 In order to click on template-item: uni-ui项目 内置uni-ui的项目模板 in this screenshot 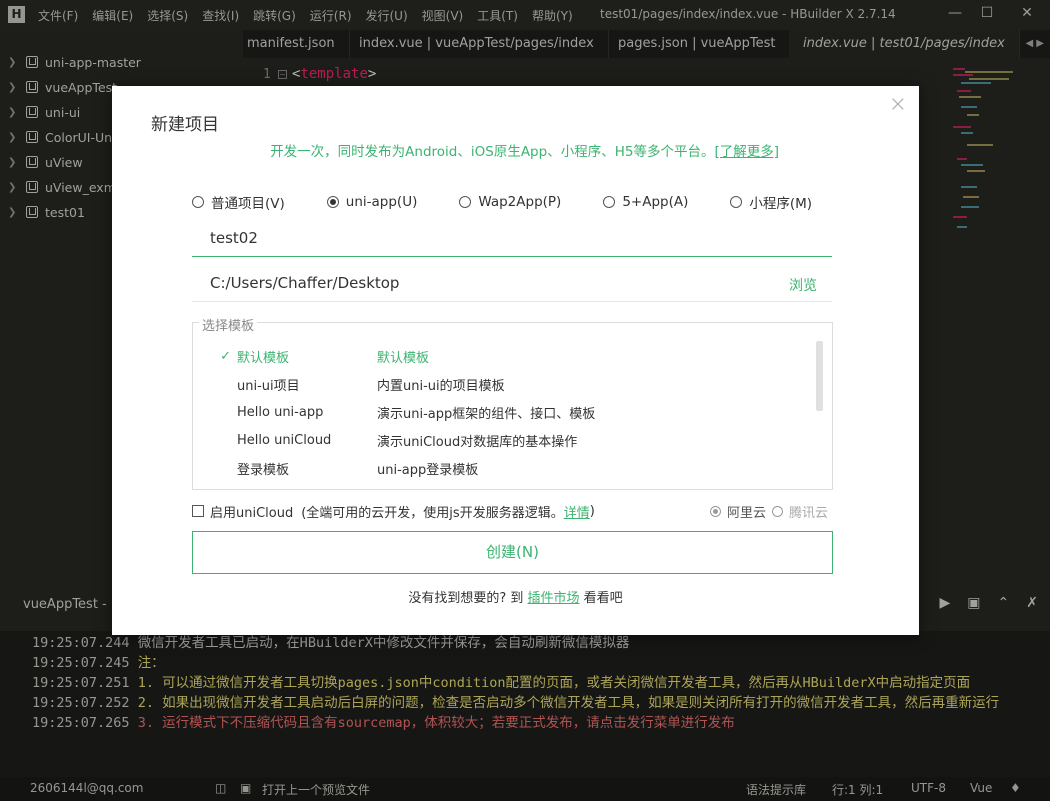, I will do `click(503, 384)`.